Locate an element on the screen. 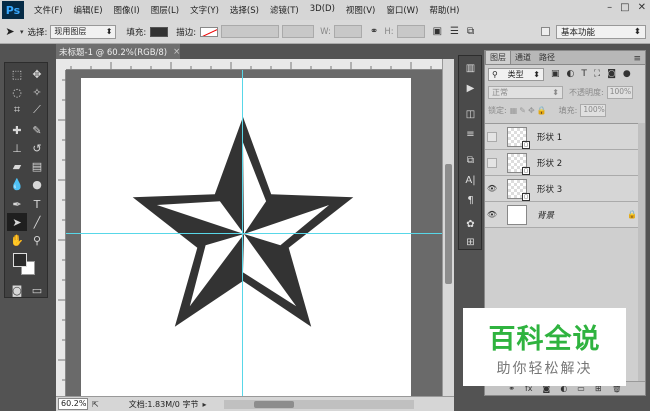  clone-stamp-tool-icon: ⊥ is located at coordinates (17, 148).